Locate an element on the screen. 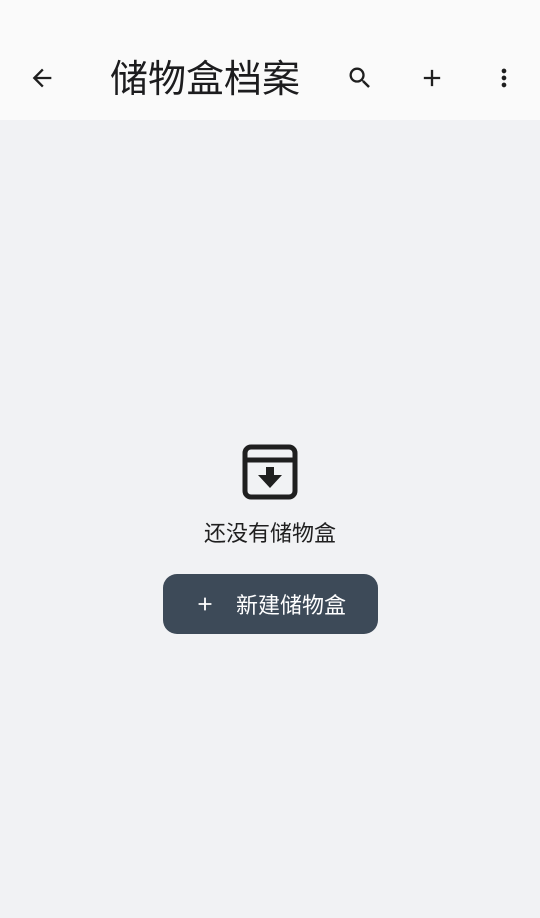  create-box-button-label: 新建储物盒 is located at coordinates (290, 606).